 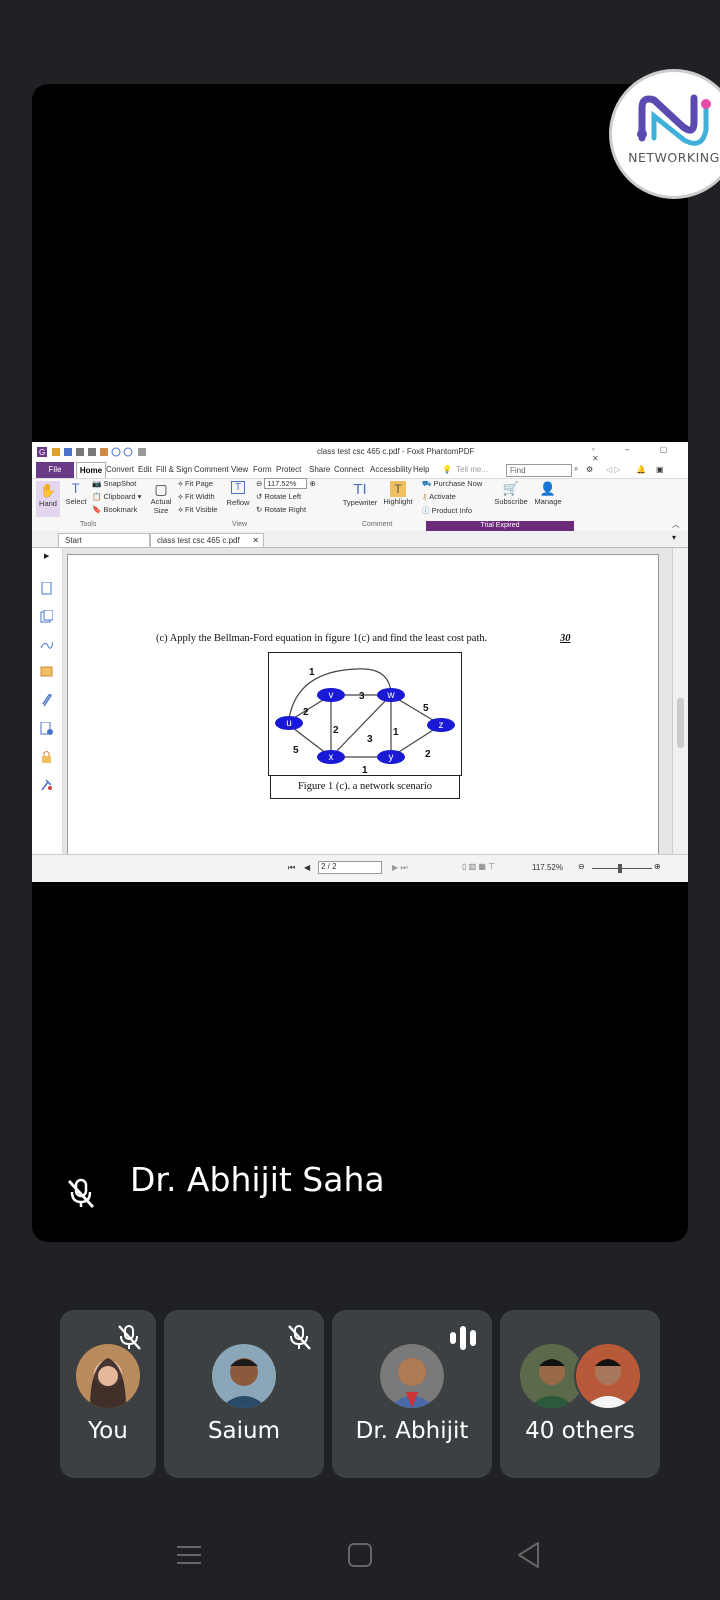 I want to click on menu-protect: Protect, so click(x=288, y=469).